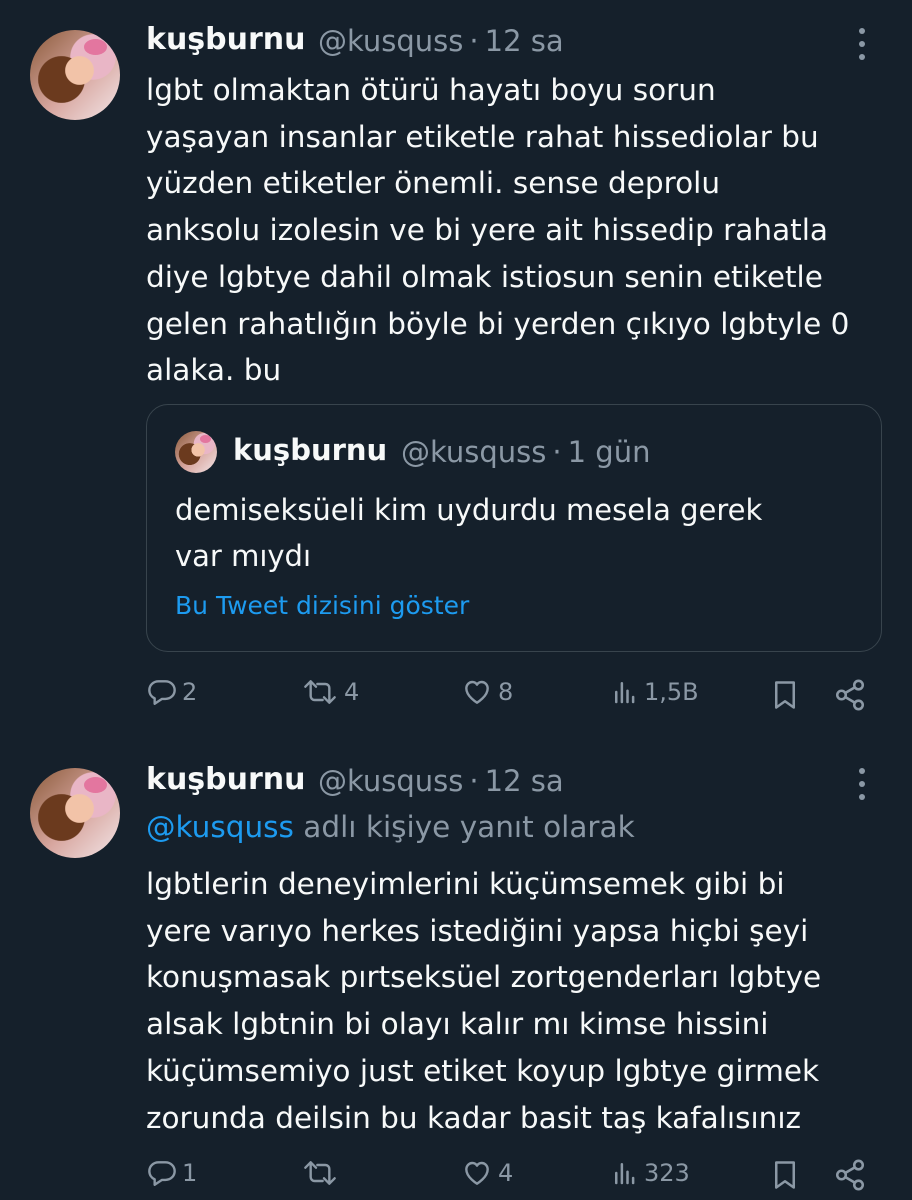  I want to click on reply-button: 2, so click(171, 692).